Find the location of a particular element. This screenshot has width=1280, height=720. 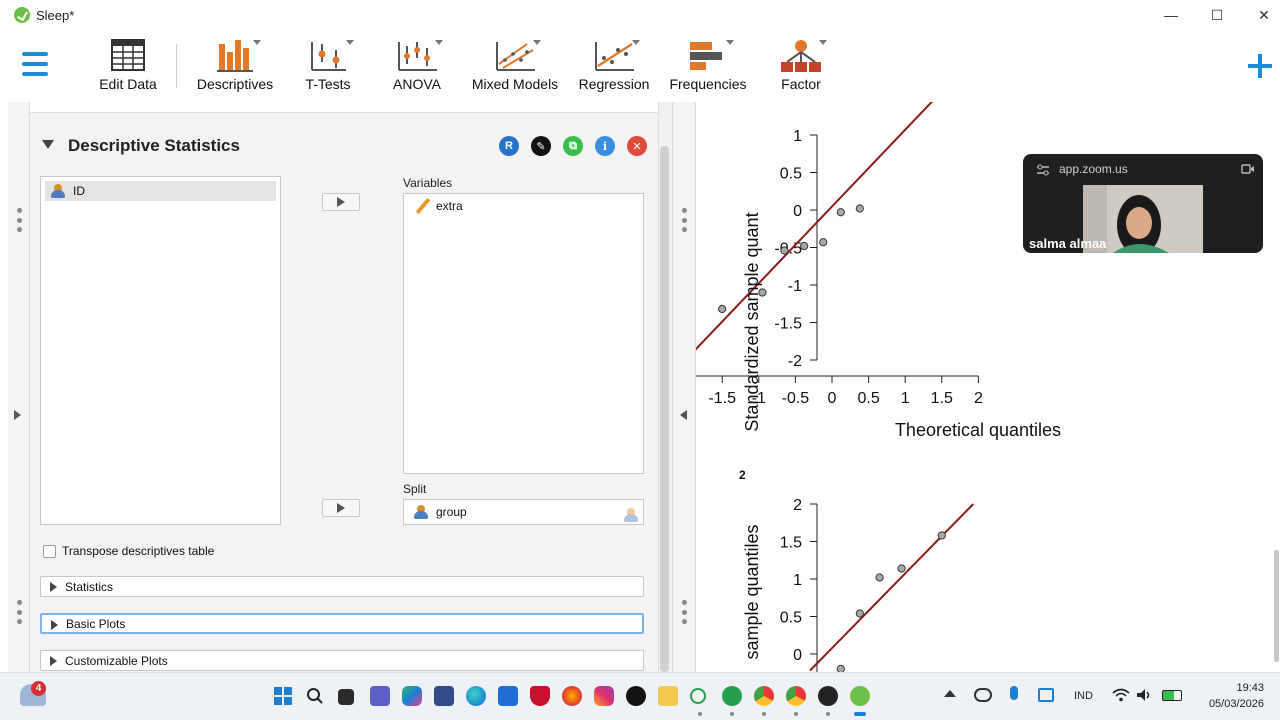

split-list: group is located at coordinates (523, 512).